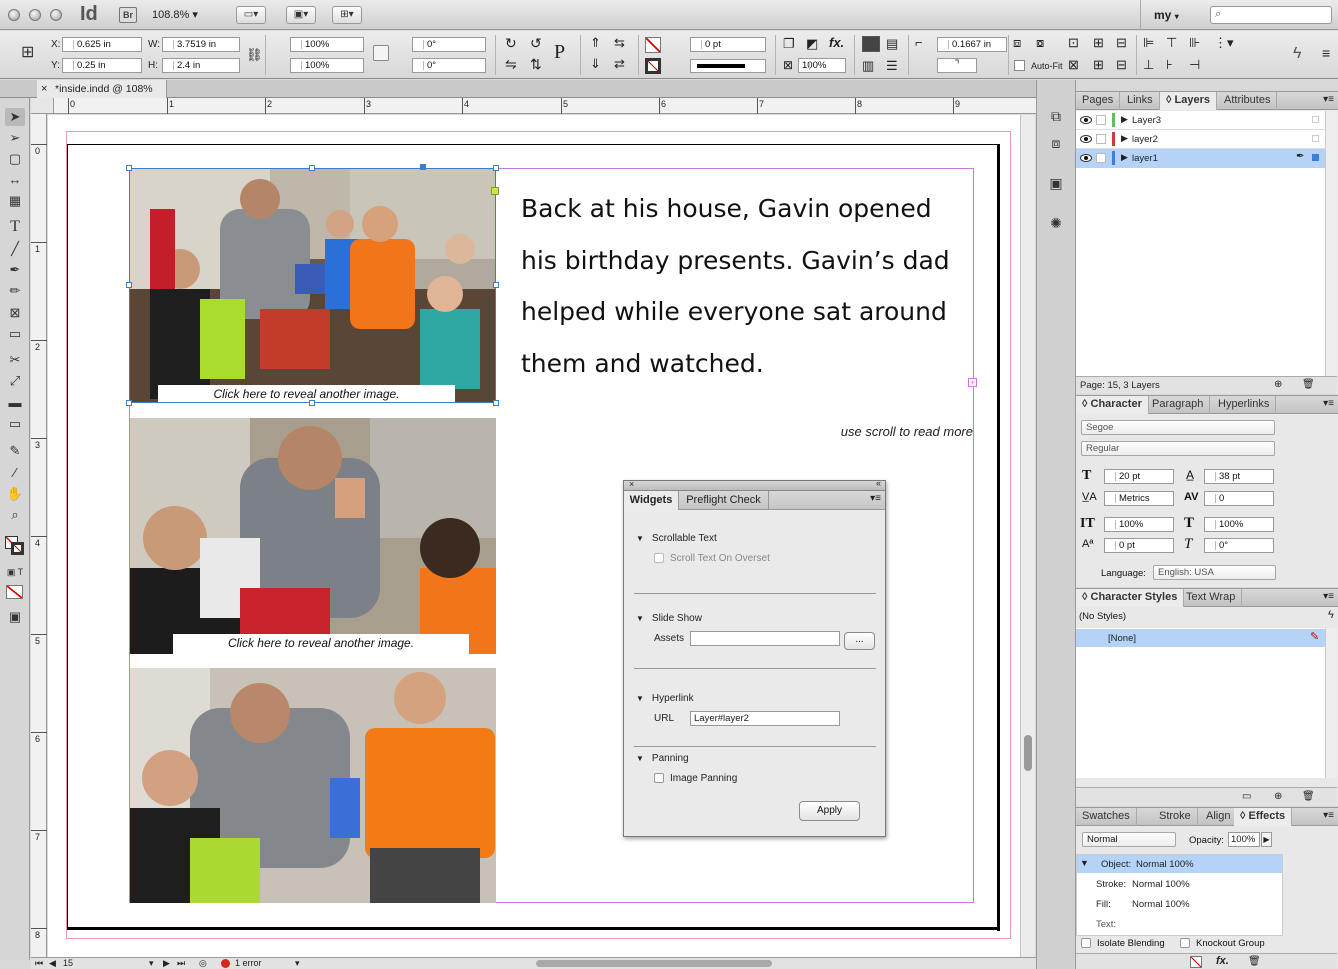  What do you see at coordinates (536, 64) in the screenshot?
I see `flip-vertical-icon: ⇅` at bounding box center [536, 64].